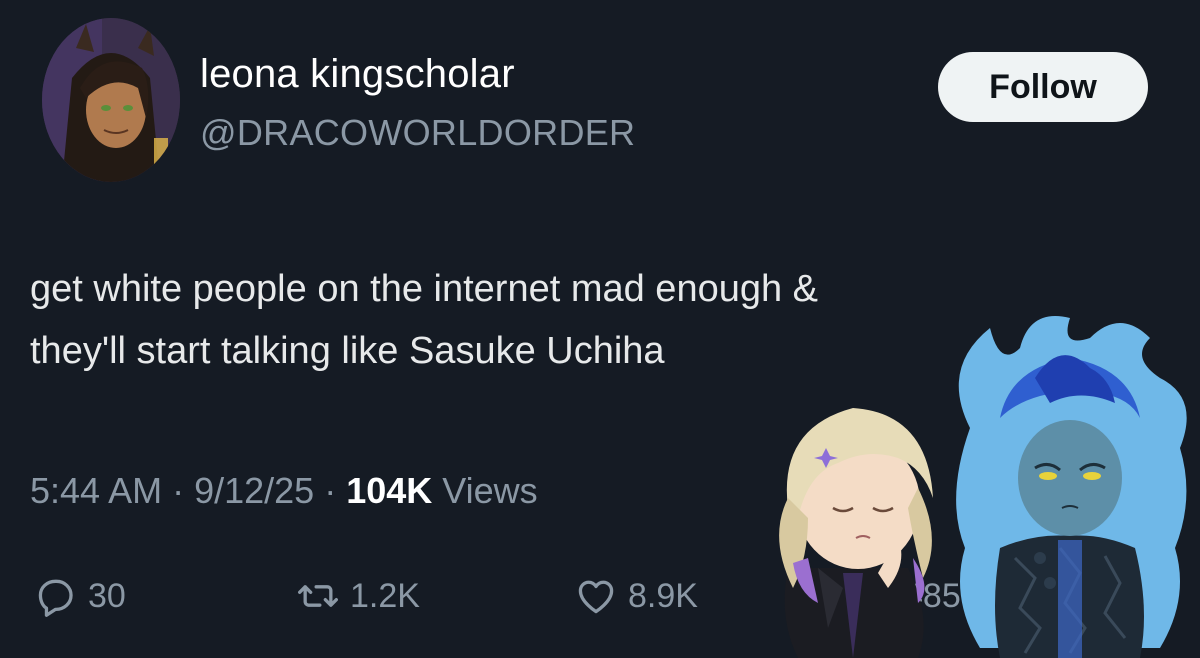 The width and height of the screenshot is (1200, 658). What do you see at coordinates (596, 597) in the screenshot?
I see `heart-icon` at bounding box center [596, 597].